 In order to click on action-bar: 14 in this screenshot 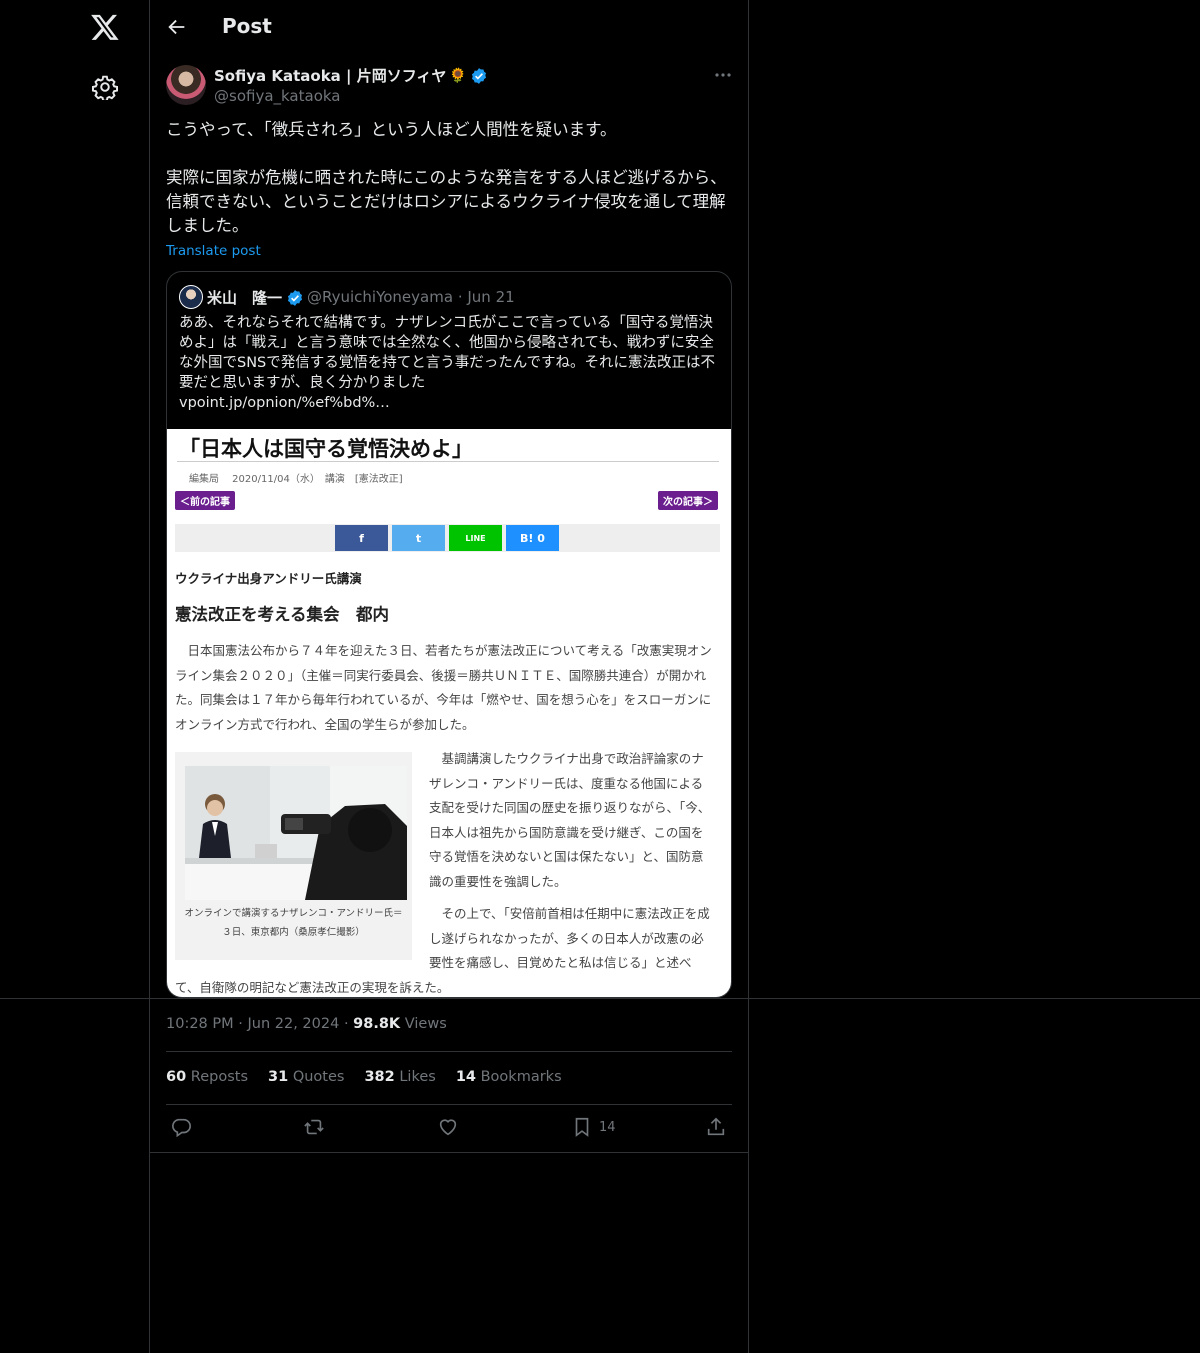, I will do `click(449, 1129)`.